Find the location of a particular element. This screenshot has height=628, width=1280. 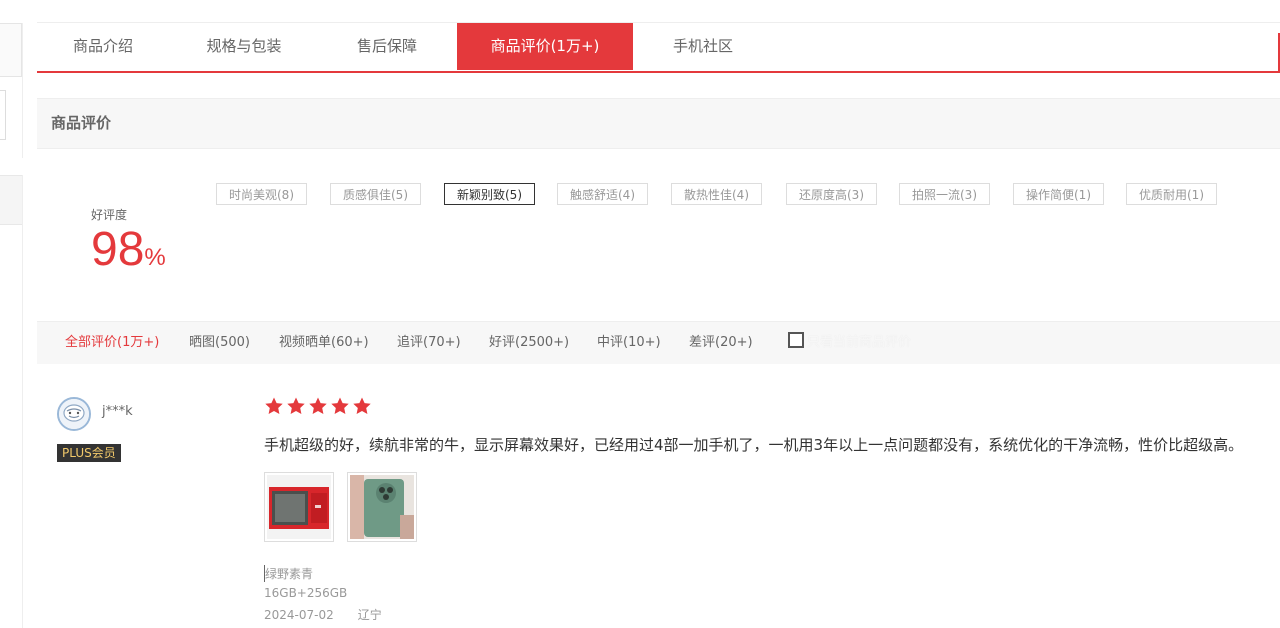

photo-box-image is located at coordinates (299, 507).